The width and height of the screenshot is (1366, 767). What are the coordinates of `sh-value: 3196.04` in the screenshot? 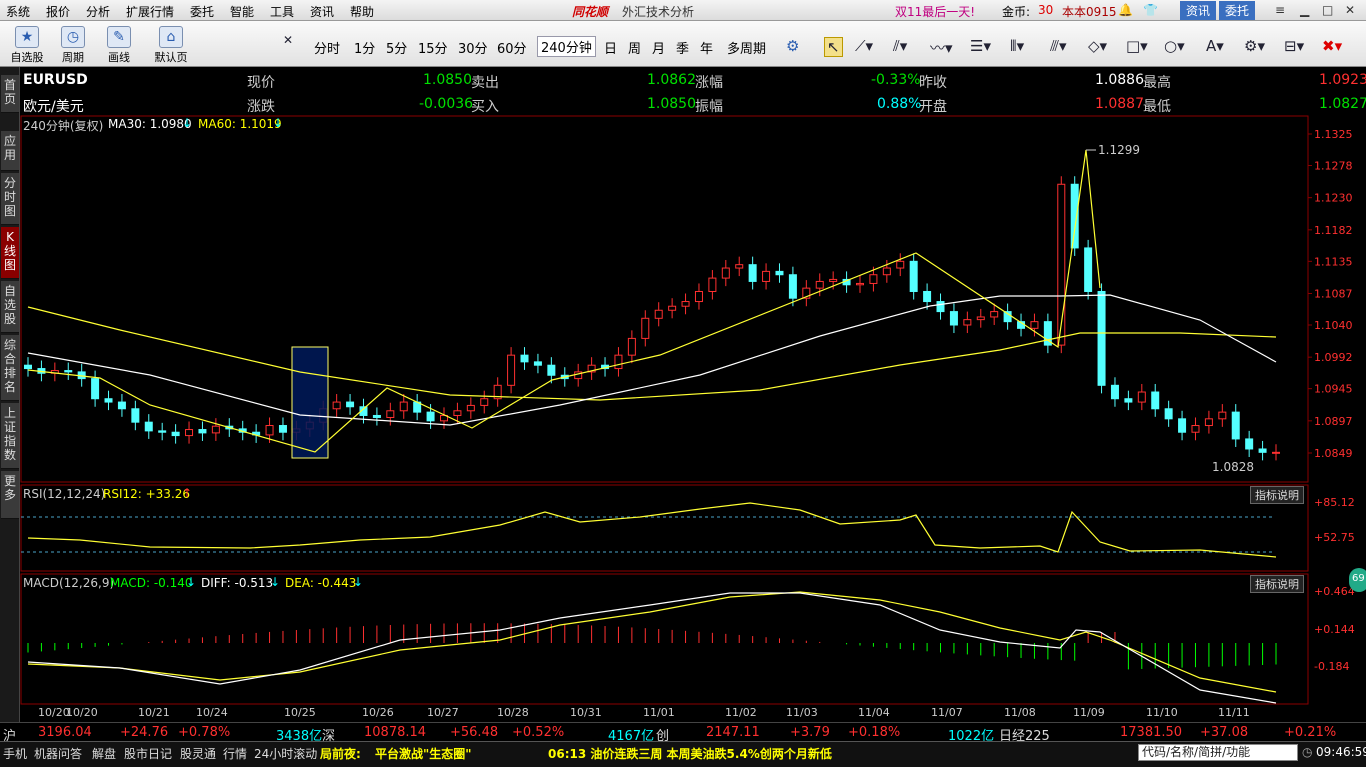 It's located at (65, 732).